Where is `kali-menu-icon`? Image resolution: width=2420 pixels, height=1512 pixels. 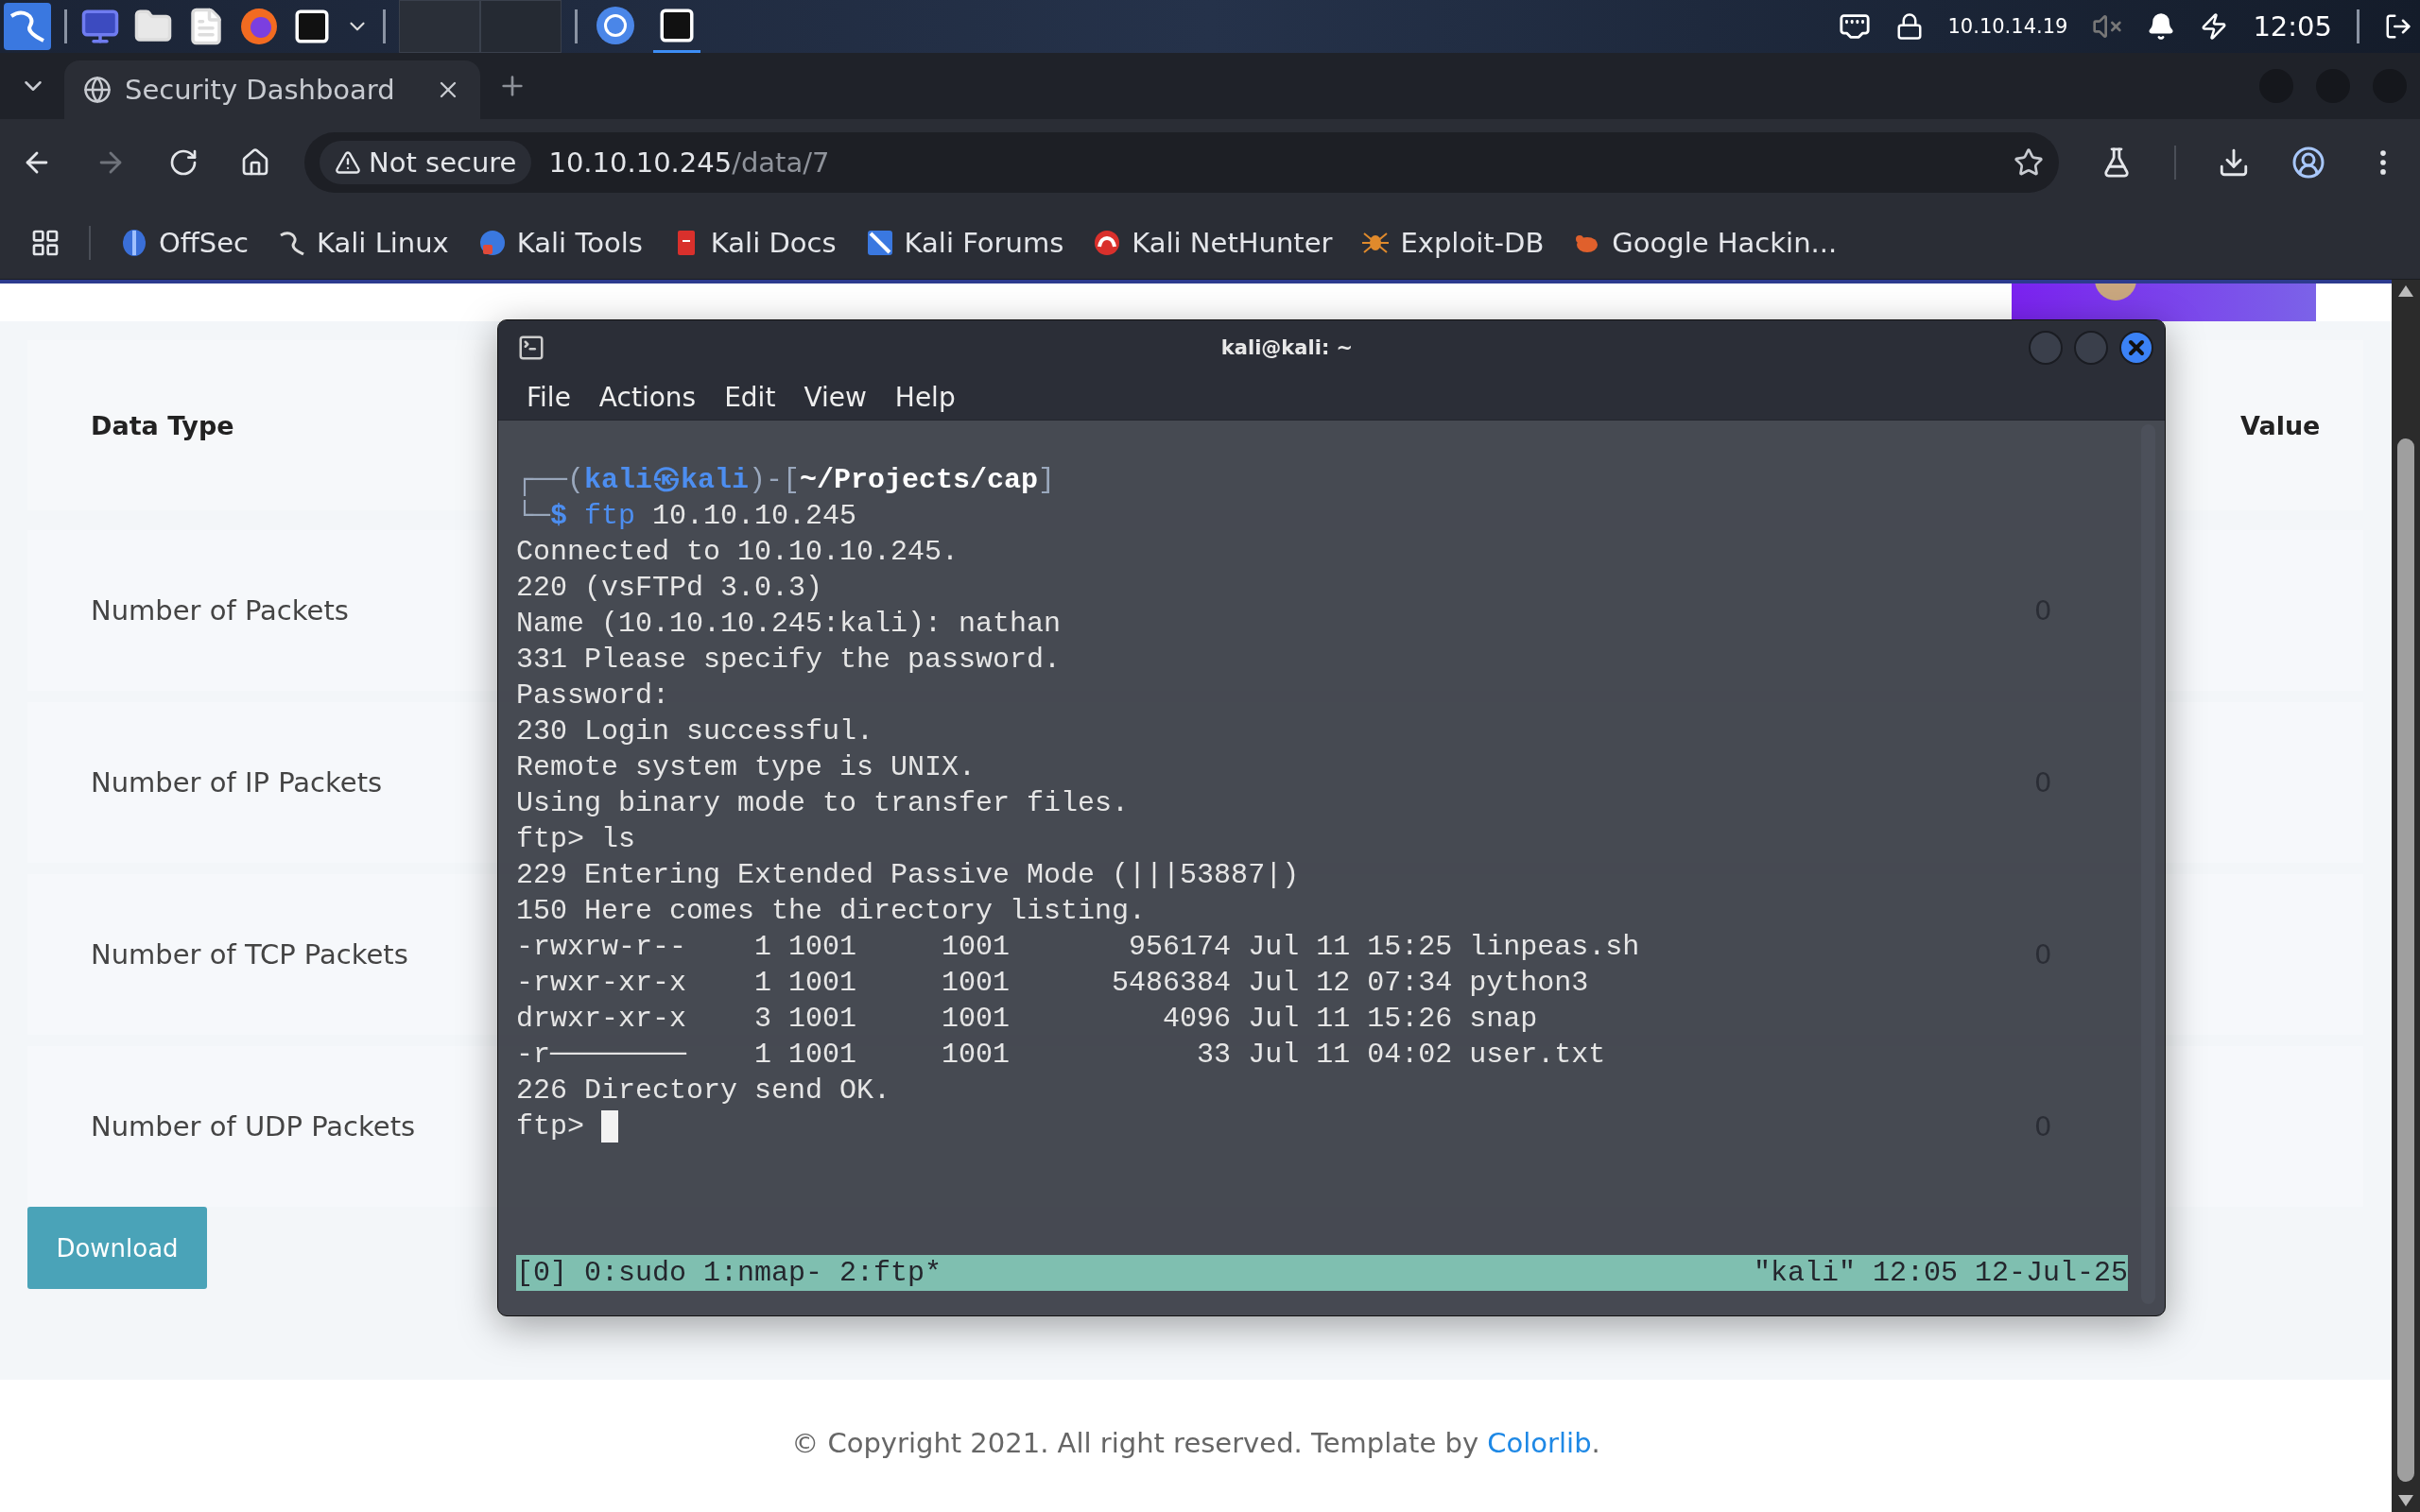 kali-menu-icon is located at coordinates (28, 26).